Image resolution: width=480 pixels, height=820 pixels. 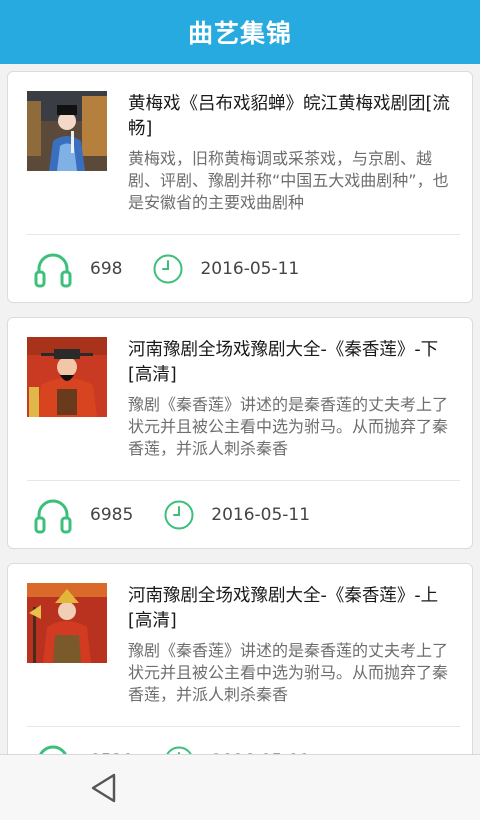 I want to click on item-meta: 6985 2016-05-11, so click(x=240, y=515).